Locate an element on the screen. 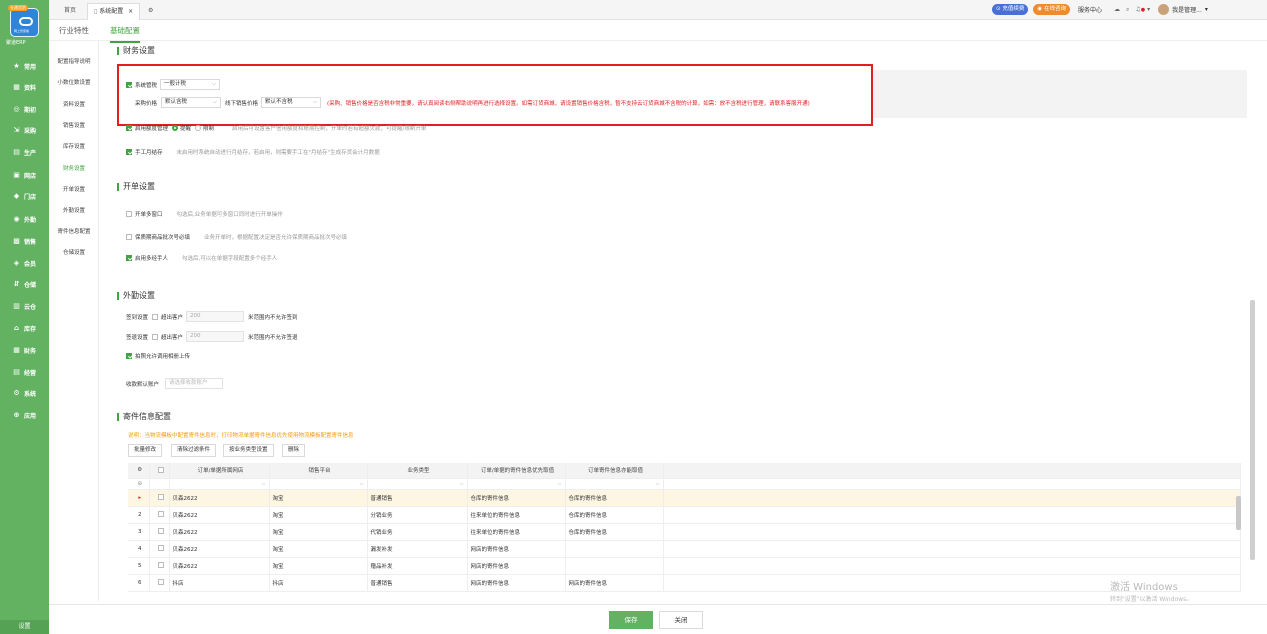 This screenshot has height=634, width=1267. checkout-beyond-checkbox is located at coordinates (155, 336).